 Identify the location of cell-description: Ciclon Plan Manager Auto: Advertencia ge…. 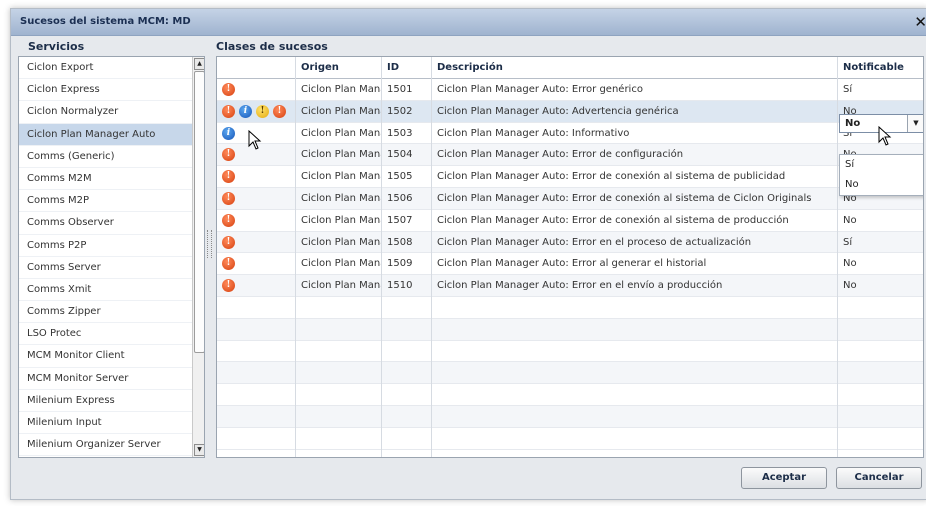
(558, 111).